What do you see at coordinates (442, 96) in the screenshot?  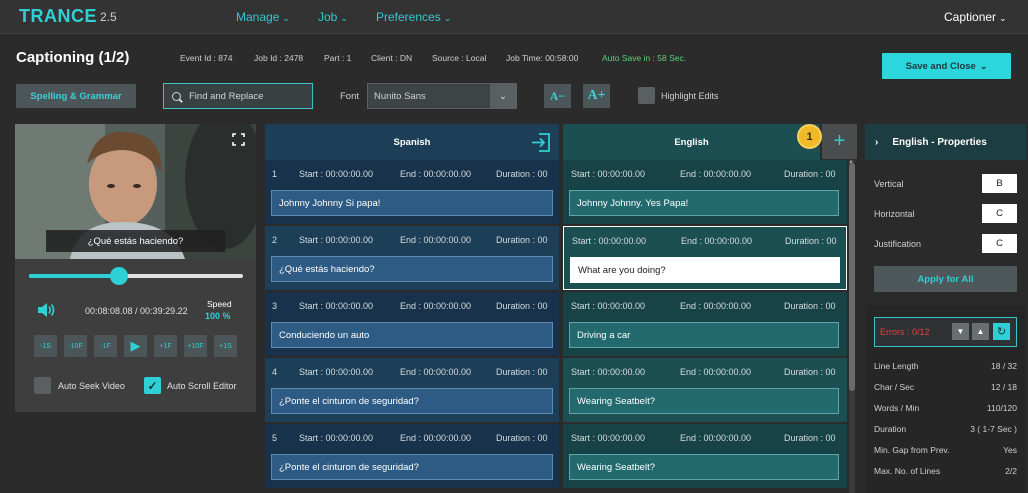 I see `font-select: Nunito Sans ⌄` at bounding box center [442, 96].